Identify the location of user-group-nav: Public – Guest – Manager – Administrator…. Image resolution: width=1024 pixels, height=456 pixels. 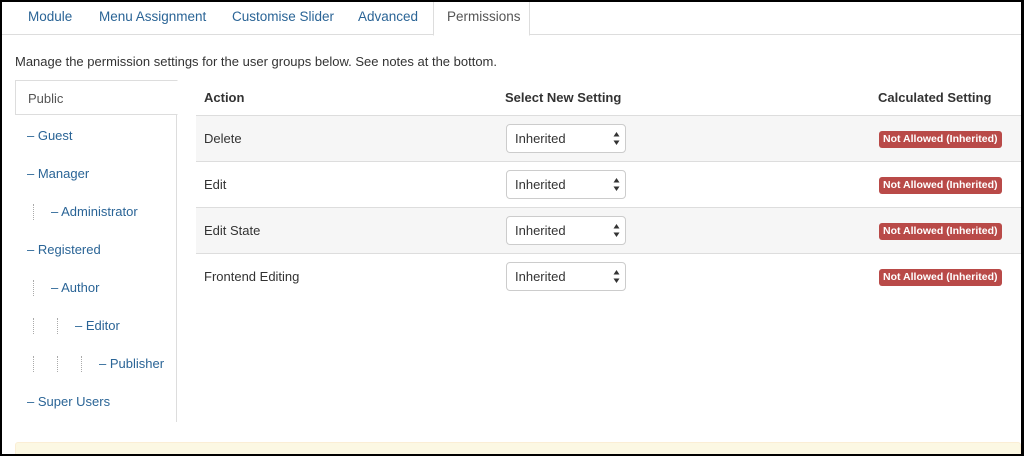
(96, 251).